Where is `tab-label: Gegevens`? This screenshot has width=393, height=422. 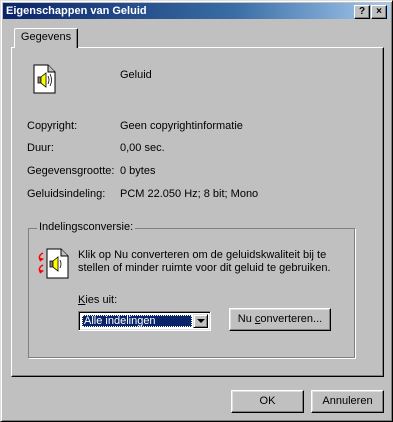
tab-label: Gegevens is located at coordinates (46, 37).